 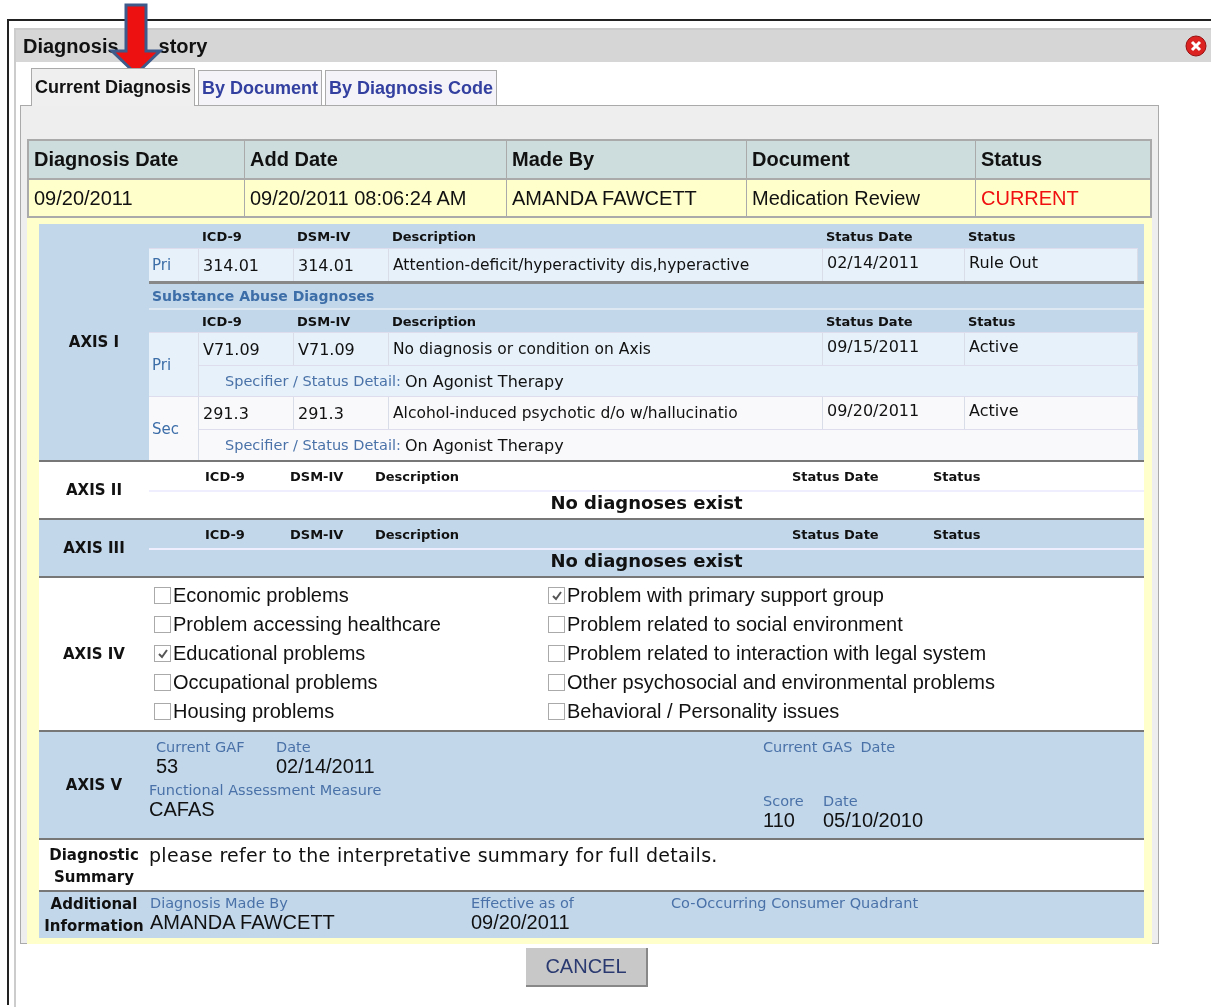 I want to click on group-heading: Substance Abuse Diagnoses, so click(x=646, y=295).